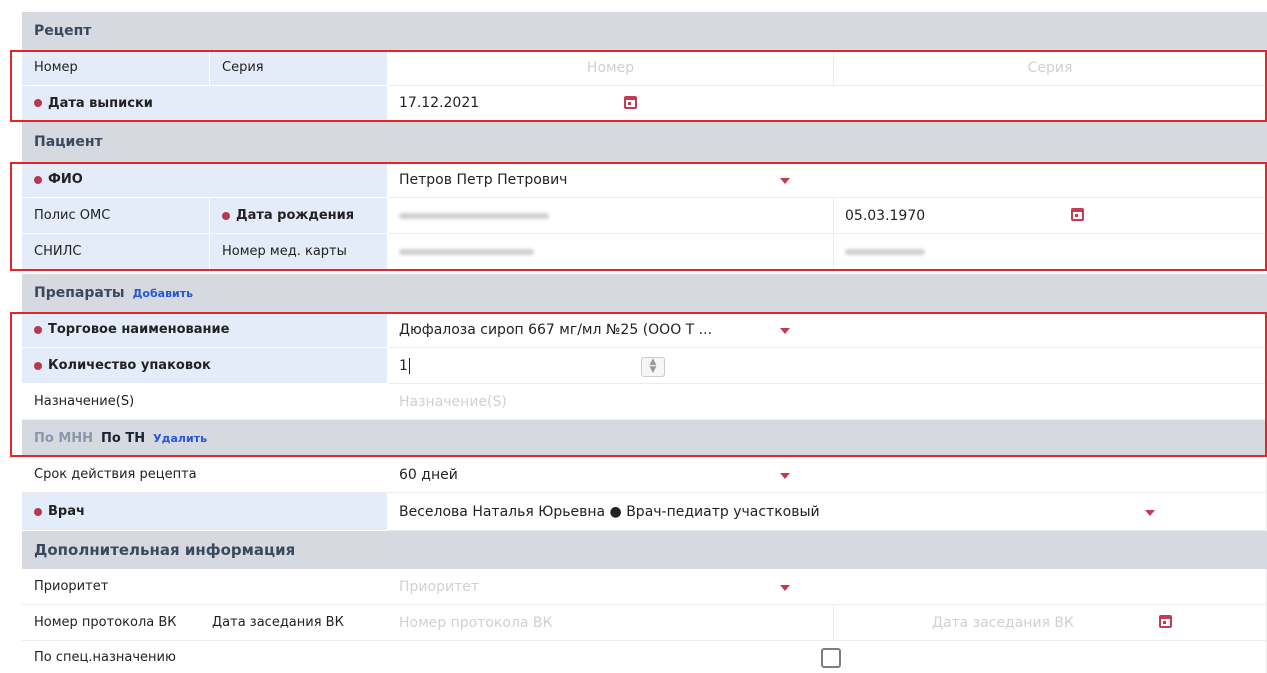  What do you see at coordinates (439, 103) in the screenshot?
I see `issue-date-value: 17.12.2021` at bounding box center [439, 103].